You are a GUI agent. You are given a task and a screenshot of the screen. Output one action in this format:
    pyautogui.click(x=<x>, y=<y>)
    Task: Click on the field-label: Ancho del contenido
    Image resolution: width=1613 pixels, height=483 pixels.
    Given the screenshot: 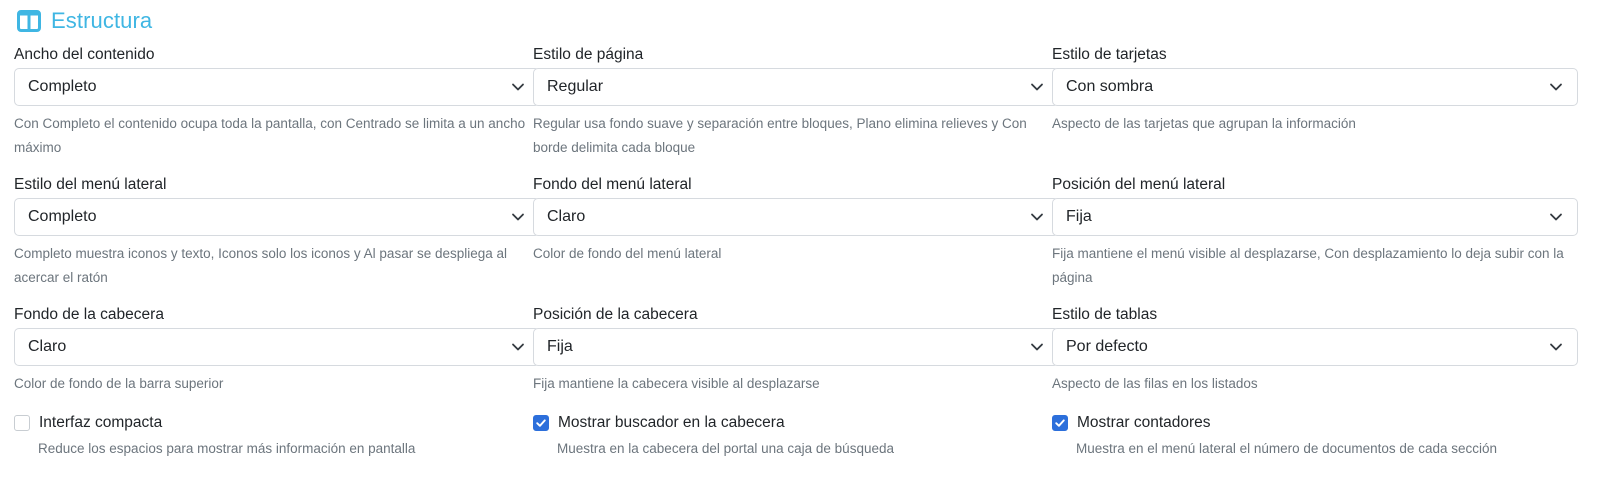 What is the action you would take?
    pyautogui.click(x=84, y=54)
    